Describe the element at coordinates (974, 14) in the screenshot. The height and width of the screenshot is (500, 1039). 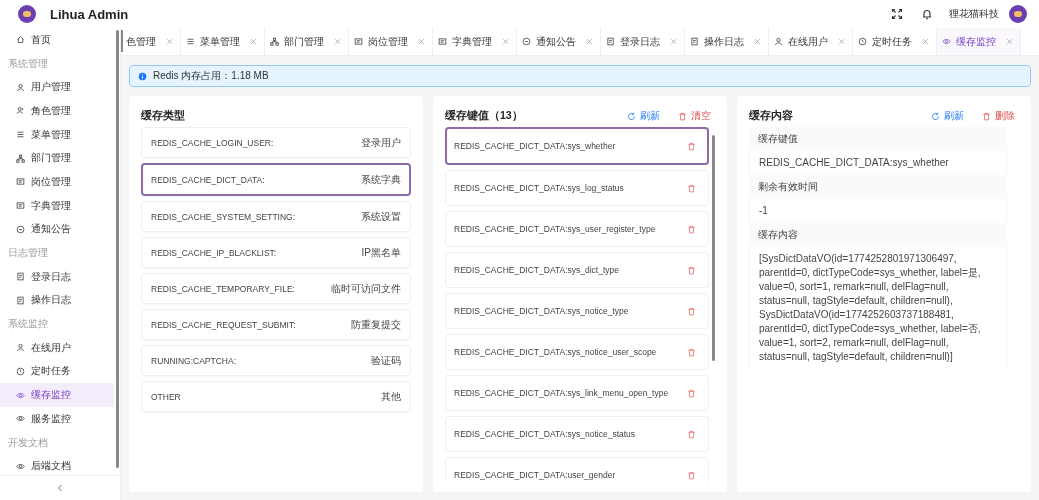
I see `company-name: 狸花猫科技` at that location.